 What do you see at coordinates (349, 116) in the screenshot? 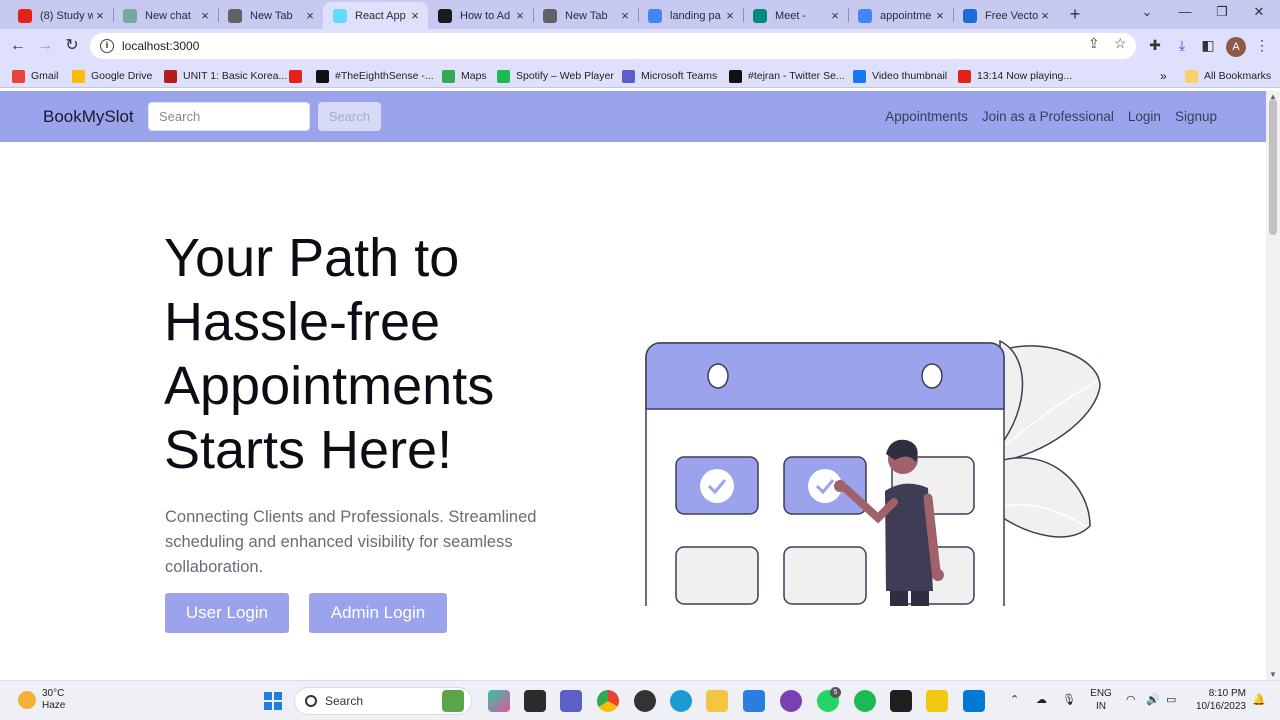
I see `search-button: Search` at bounding box center [349, 116].